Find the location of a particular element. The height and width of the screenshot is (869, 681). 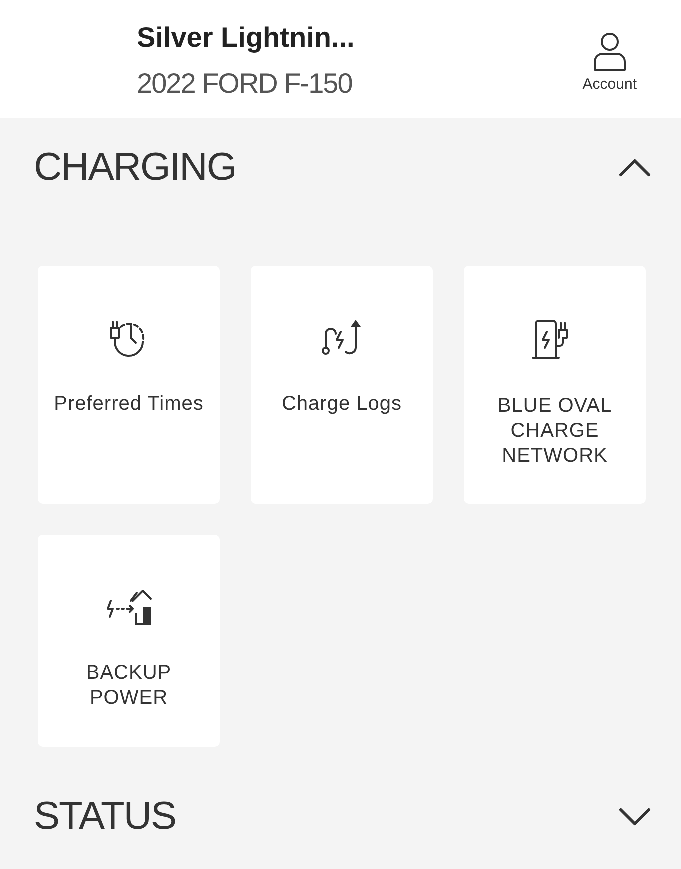

chevron-down-icon is located at coordinates (635, 817).